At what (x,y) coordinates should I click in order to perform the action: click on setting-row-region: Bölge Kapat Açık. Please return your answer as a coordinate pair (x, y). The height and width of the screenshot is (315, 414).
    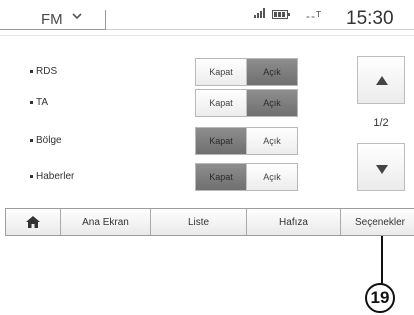
    Looking at the image, I should click on (170, 142).